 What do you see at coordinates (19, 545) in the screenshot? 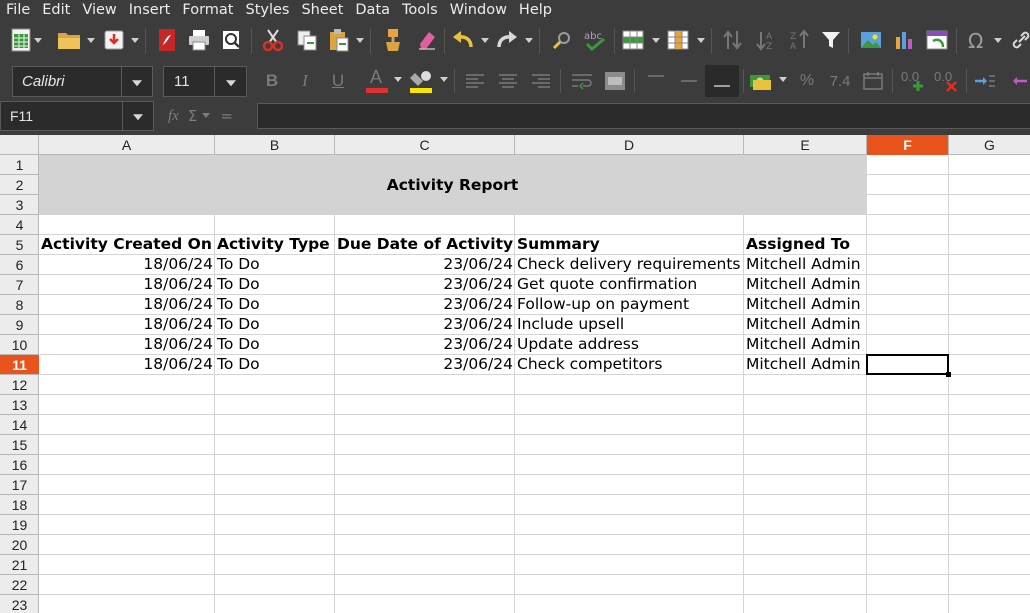
I see `row-header: 20` at bounding box center [19, 545].